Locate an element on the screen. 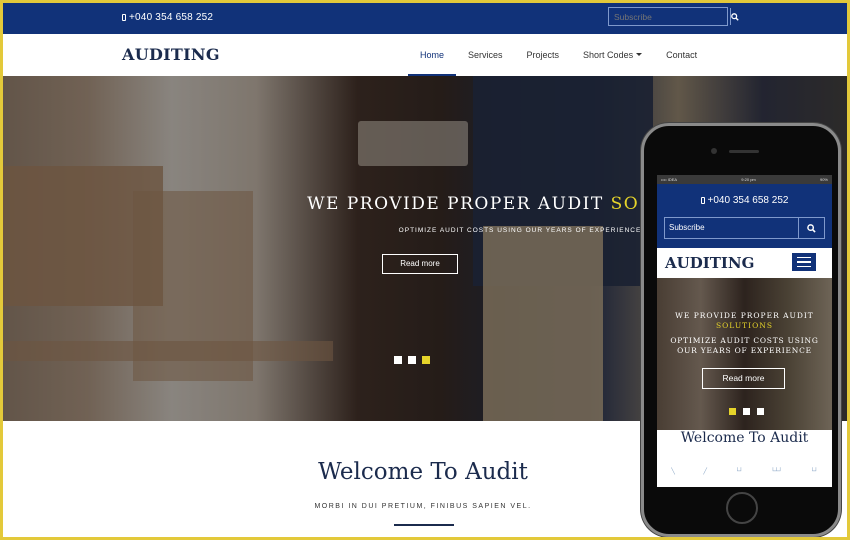 The image size is (850, 540). site-logo: AUDITING is located at coordinates (171, 54).